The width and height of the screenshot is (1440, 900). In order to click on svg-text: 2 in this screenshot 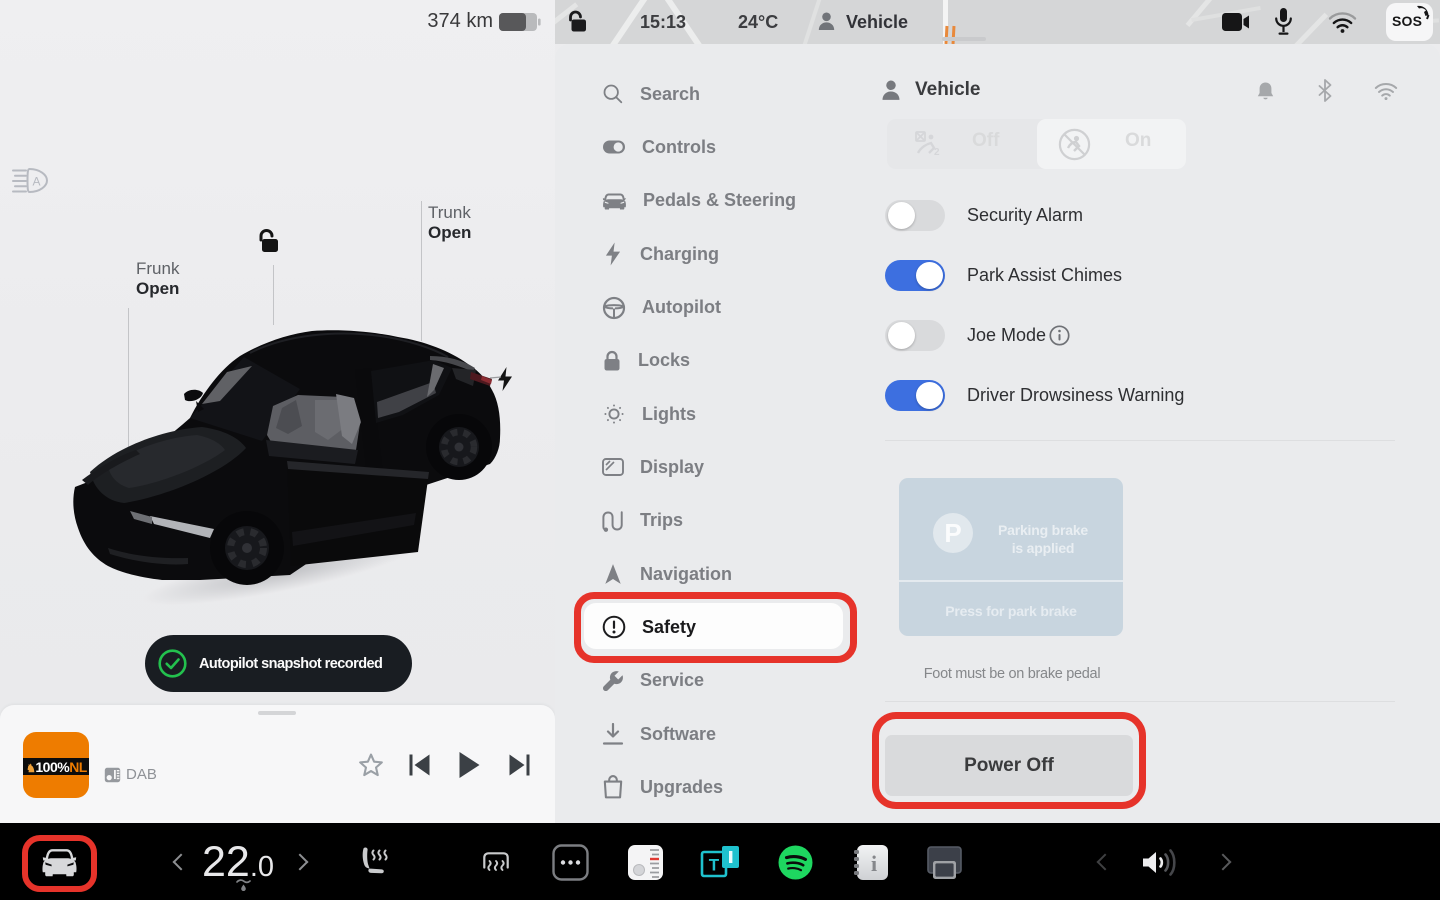, I will do `click(937, 152)`.